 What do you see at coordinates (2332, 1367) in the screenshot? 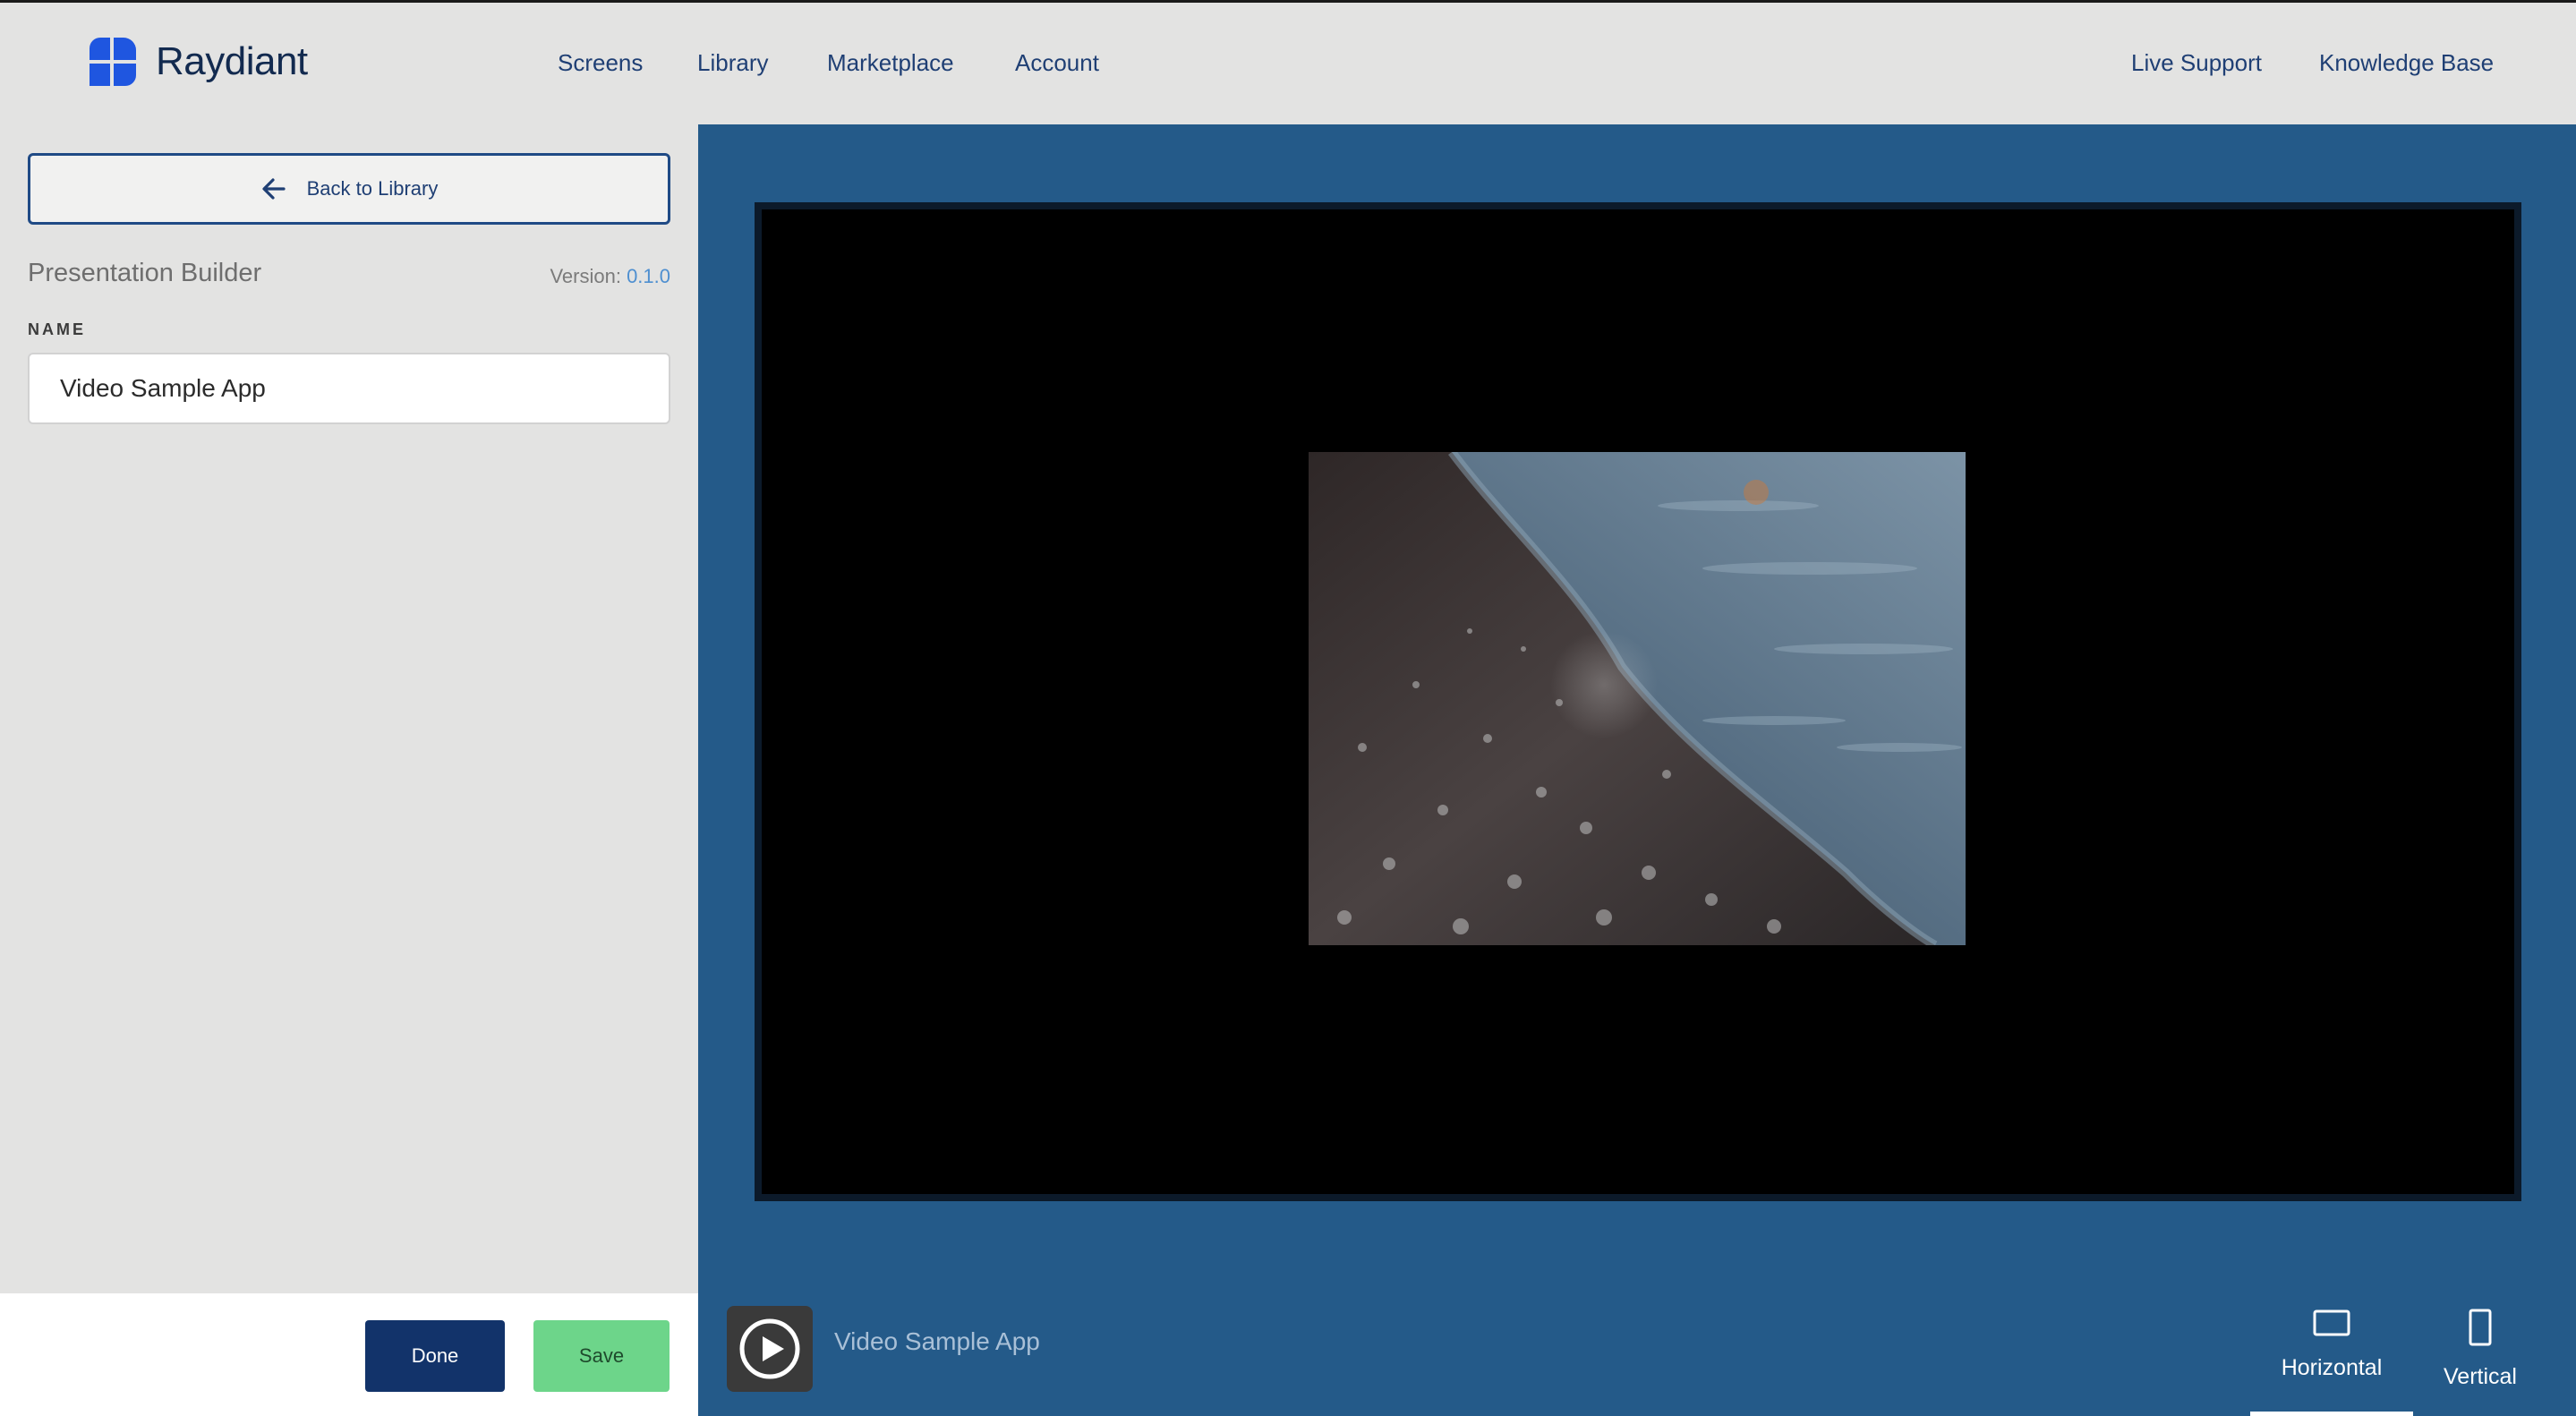
I see `horizontal-label: Horizontal` at bounding box center [2332, 1367].